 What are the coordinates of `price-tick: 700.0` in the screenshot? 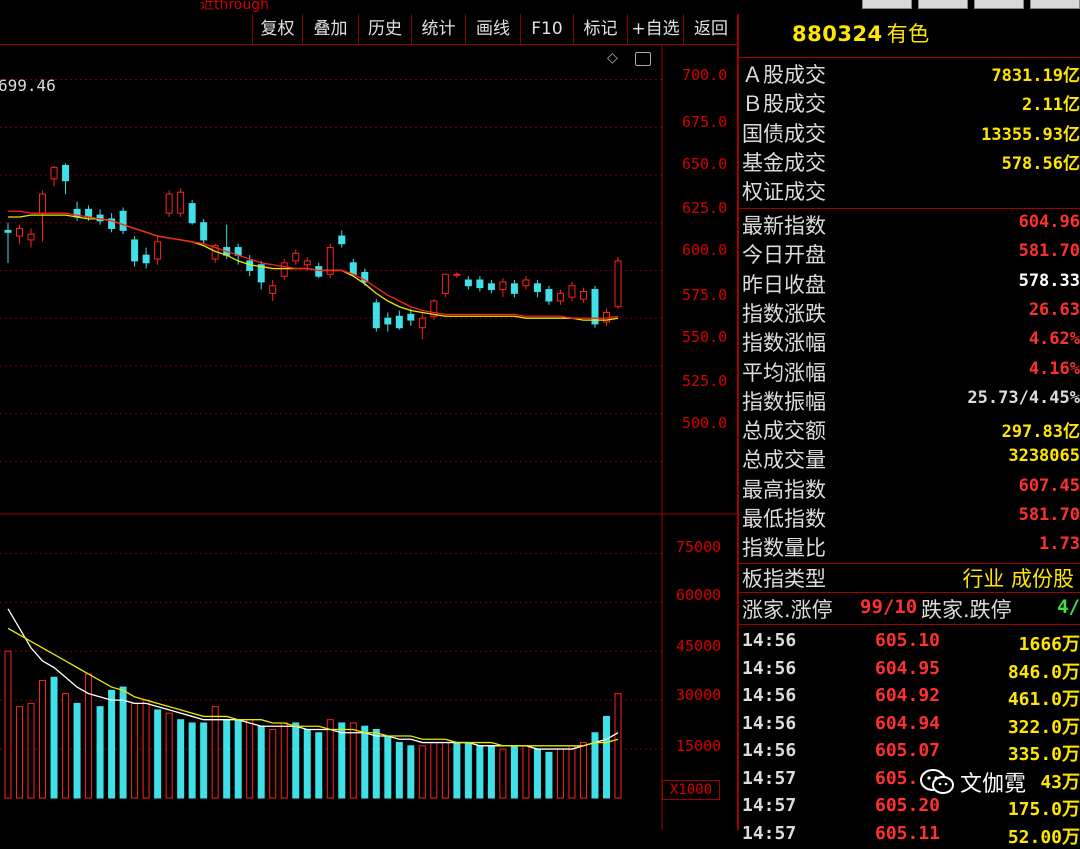 It's located at (705, 75).